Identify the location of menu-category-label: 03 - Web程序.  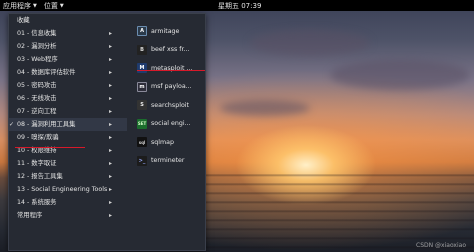
(37, 59).